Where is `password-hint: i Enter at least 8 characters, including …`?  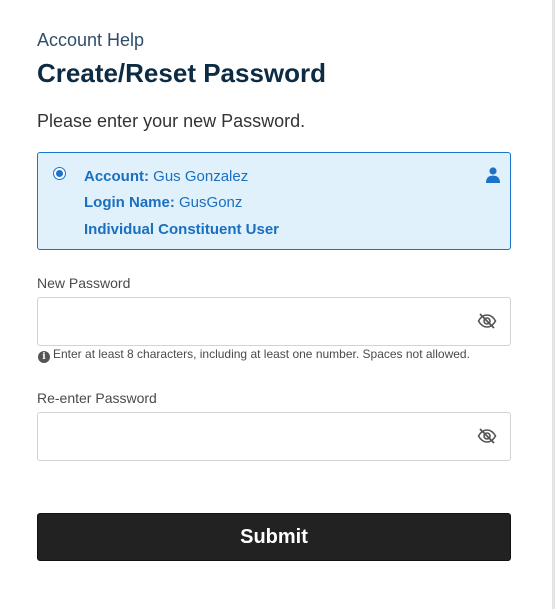 password-hint: i Enter at least 8 characters, including … is located at coordinates (254, 355).